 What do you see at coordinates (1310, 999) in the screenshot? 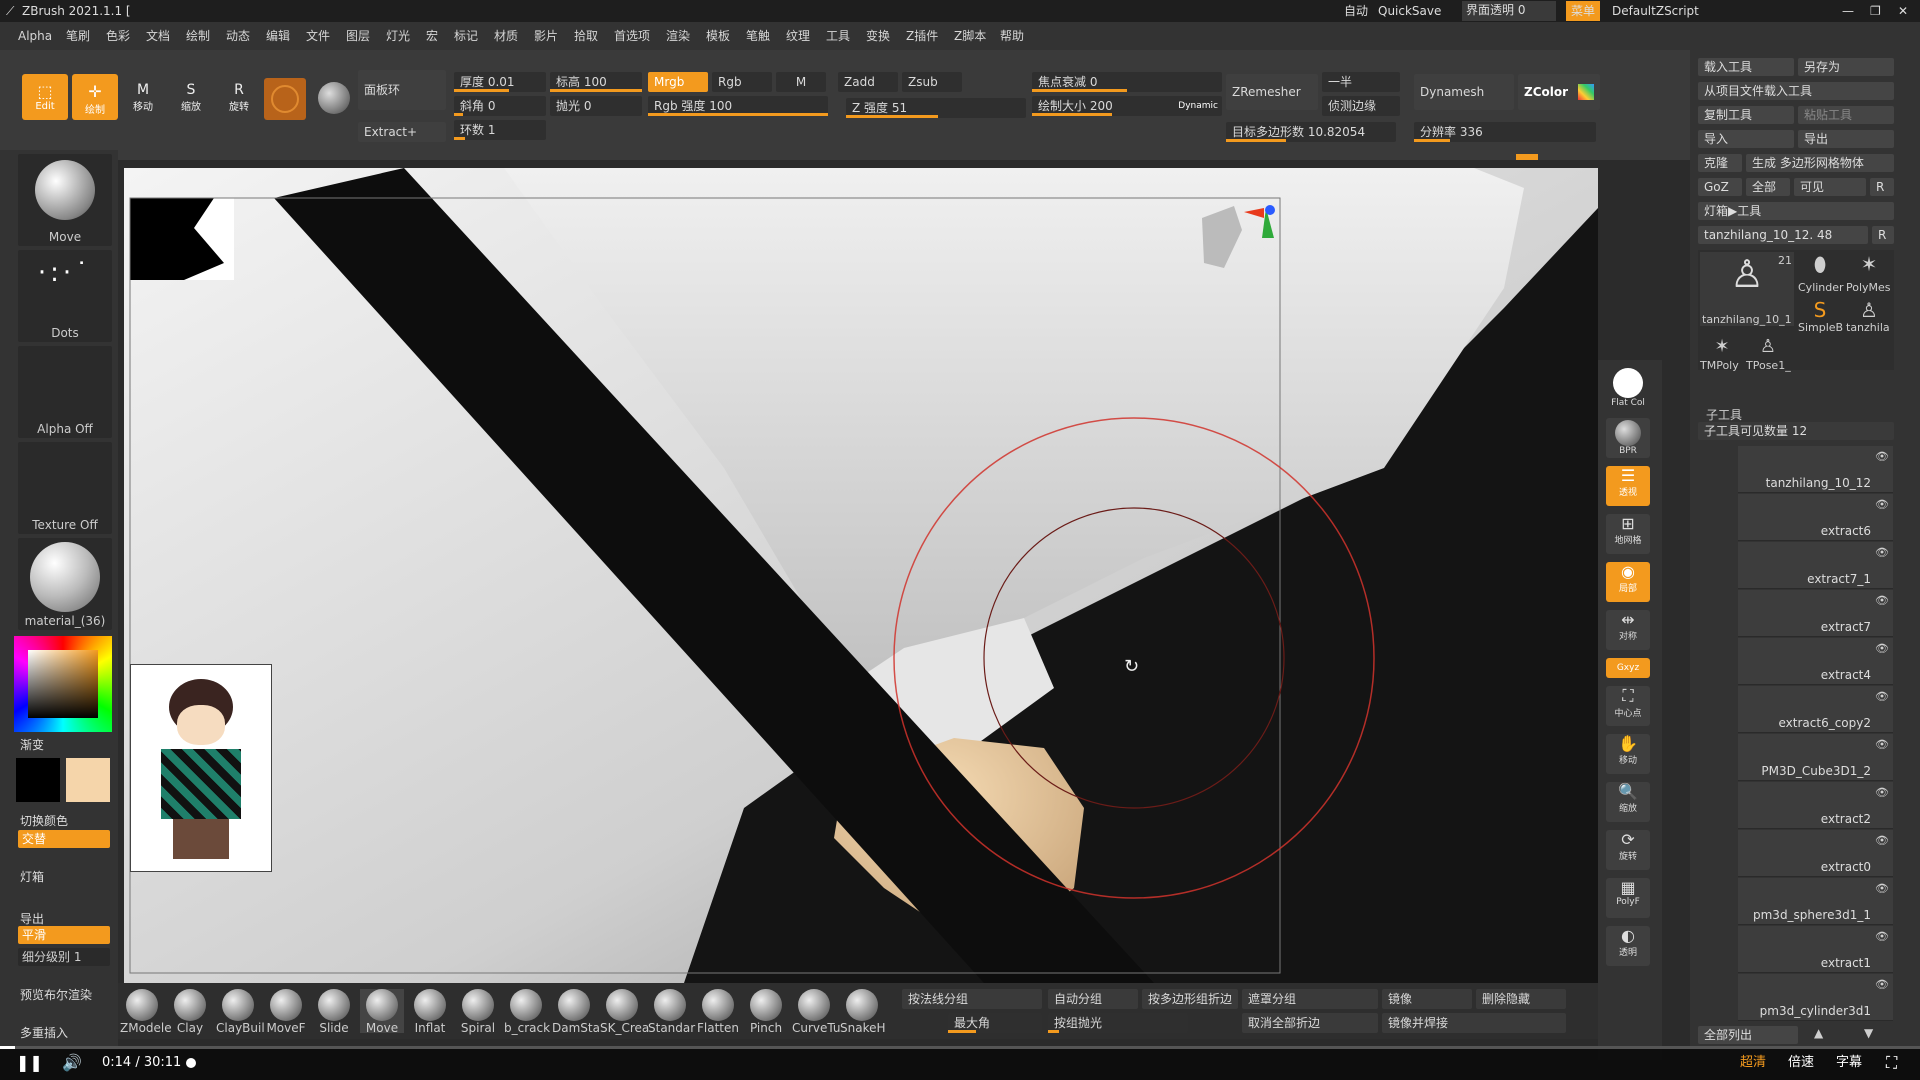
I see `group-mask-button: 遮罩分组` at bounding box center [1310, 999].